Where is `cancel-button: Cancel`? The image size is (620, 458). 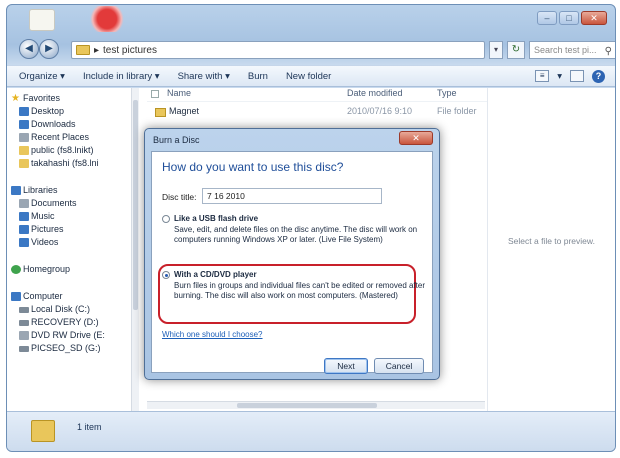
cancel-button: Cancel is located at coordinates (399, 366).